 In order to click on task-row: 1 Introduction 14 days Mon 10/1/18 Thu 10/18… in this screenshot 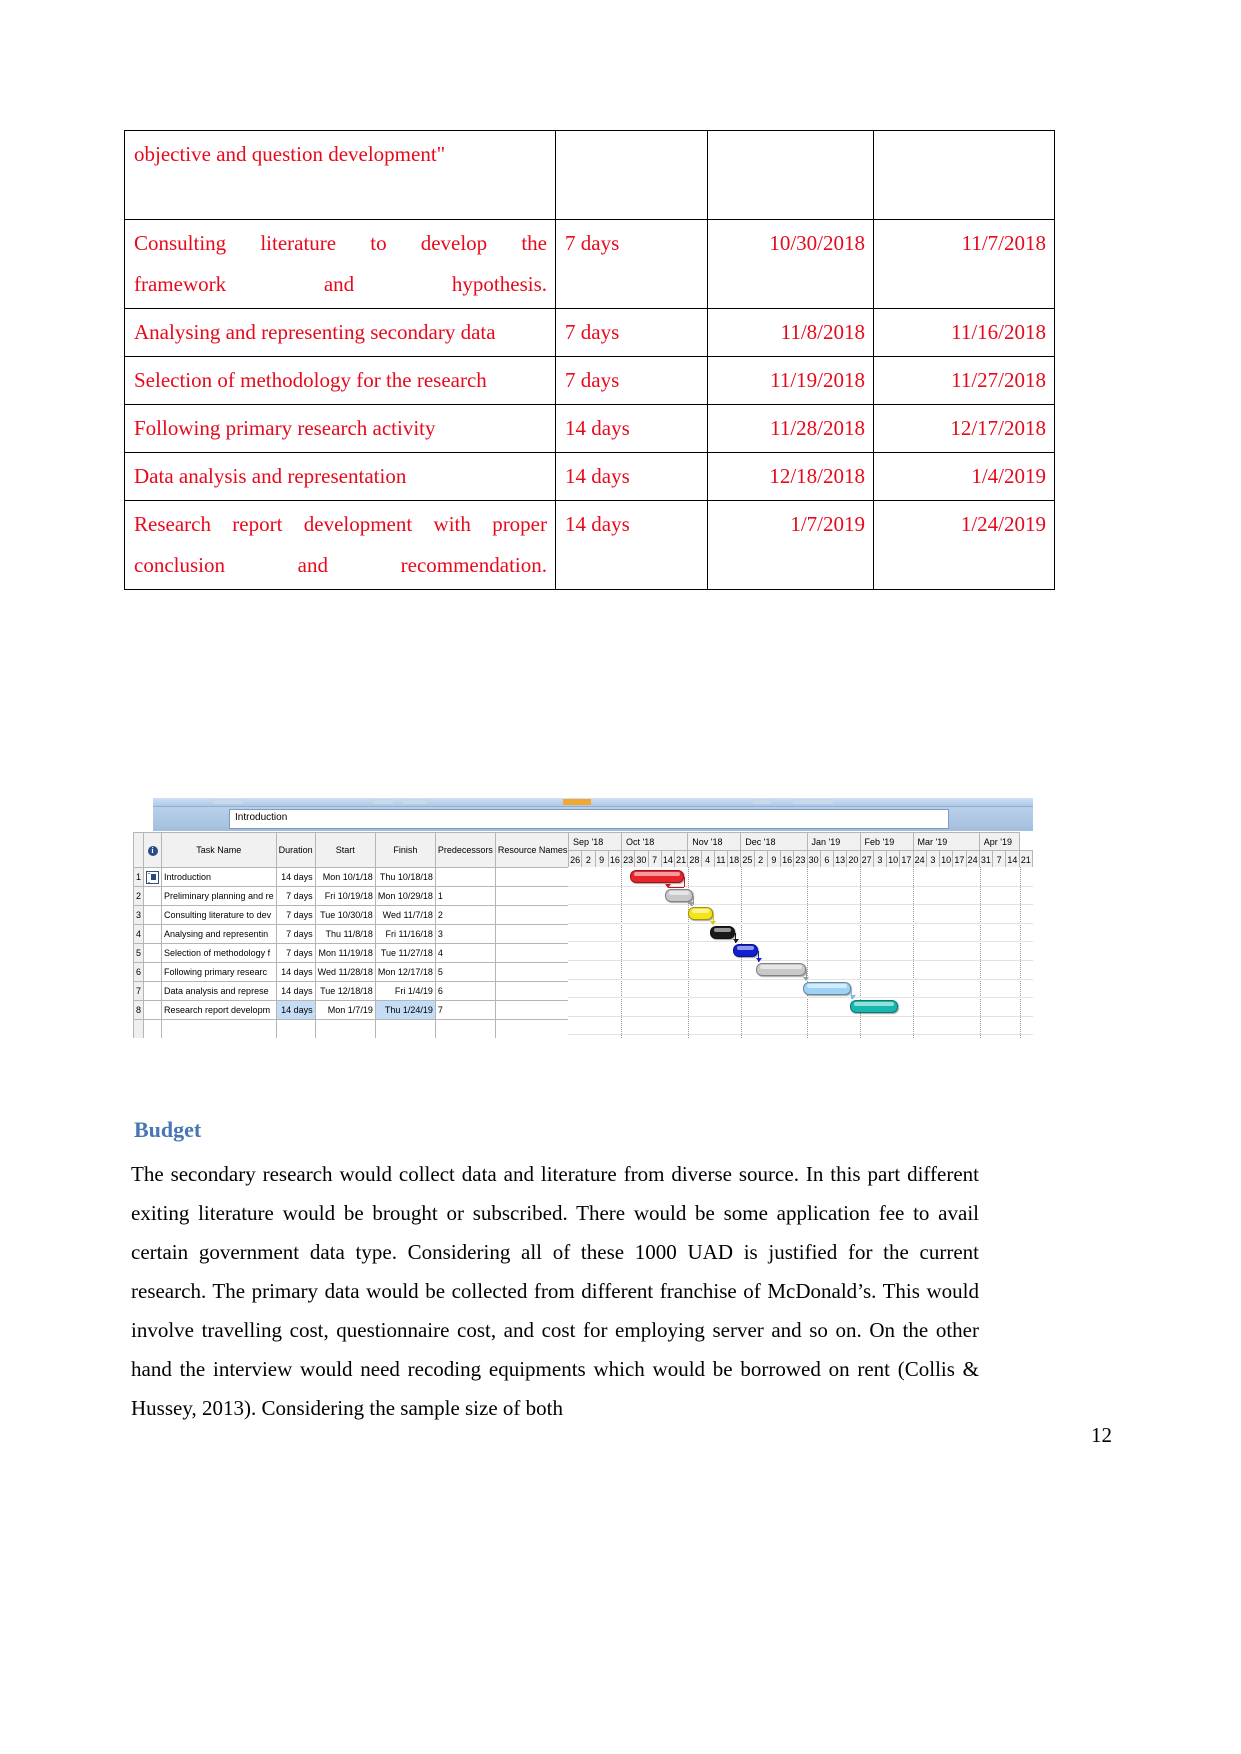, I will do `click(352, 877)`.